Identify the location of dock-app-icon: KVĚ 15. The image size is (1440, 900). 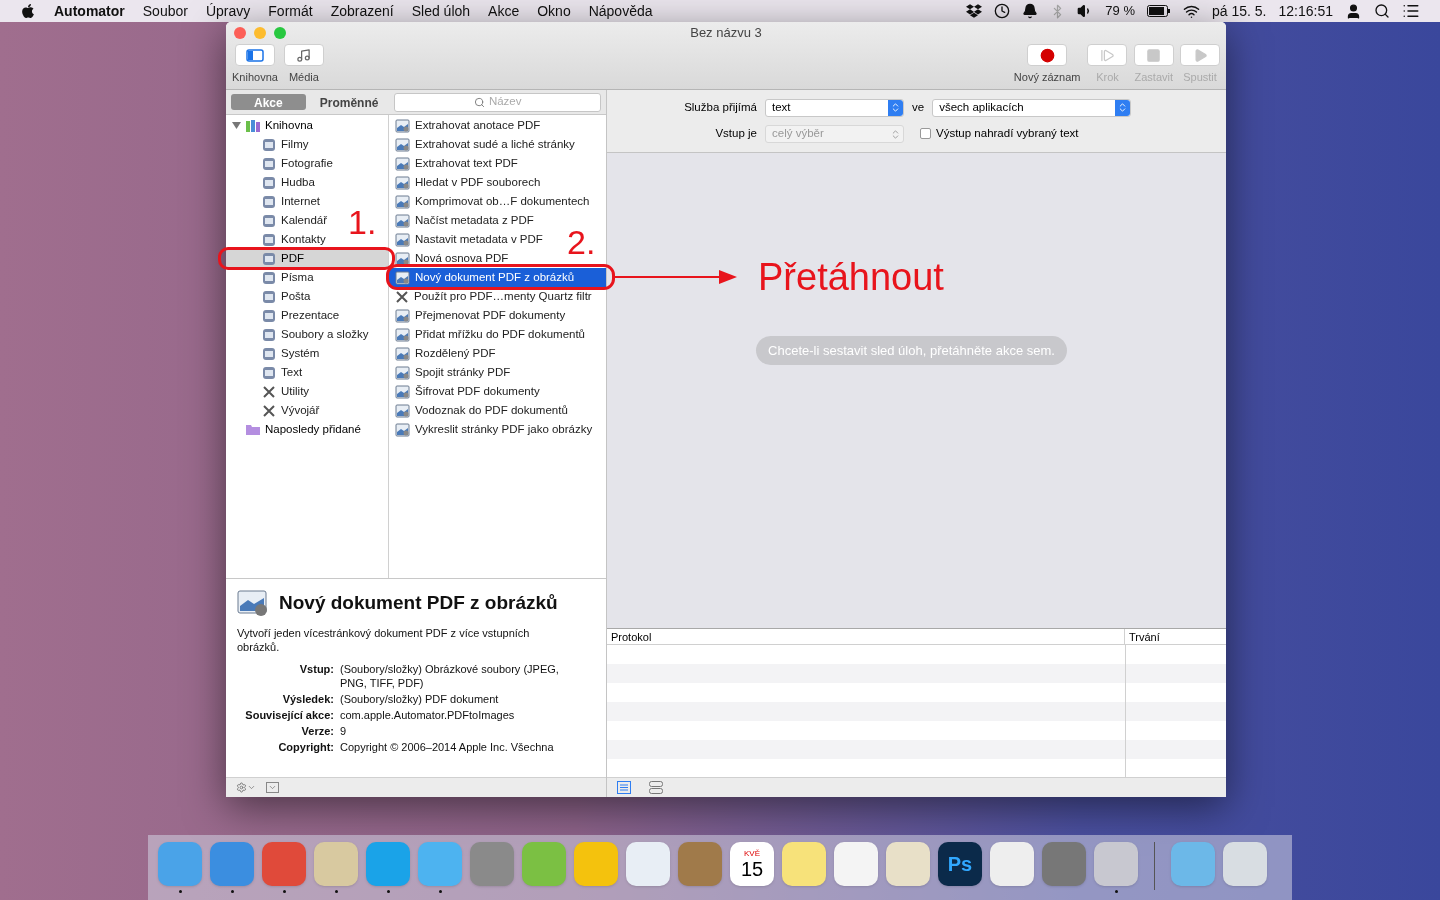
(752, 864).